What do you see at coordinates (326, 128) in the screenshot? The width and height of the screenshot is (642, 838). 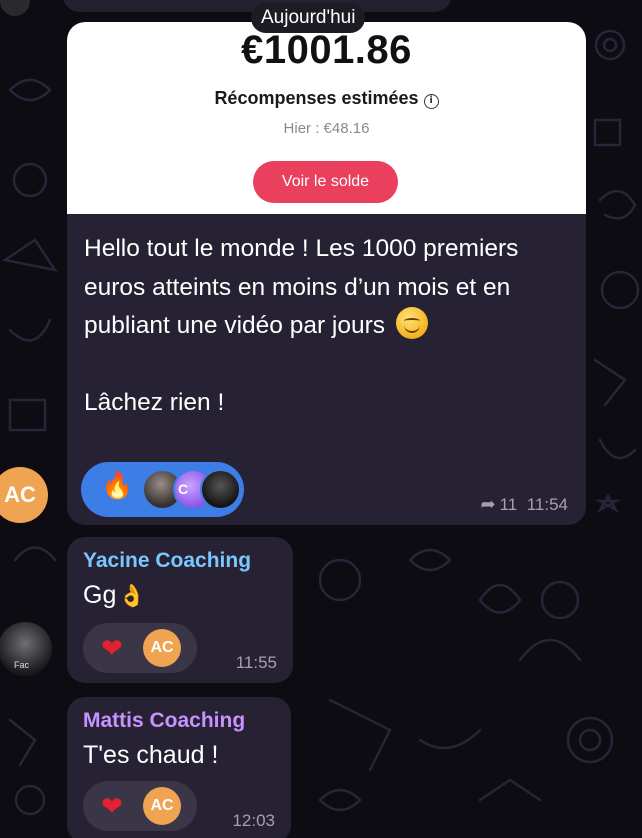 I see `rewards-yesterday: Hier : €48.16` at bounding box center [326, 128].